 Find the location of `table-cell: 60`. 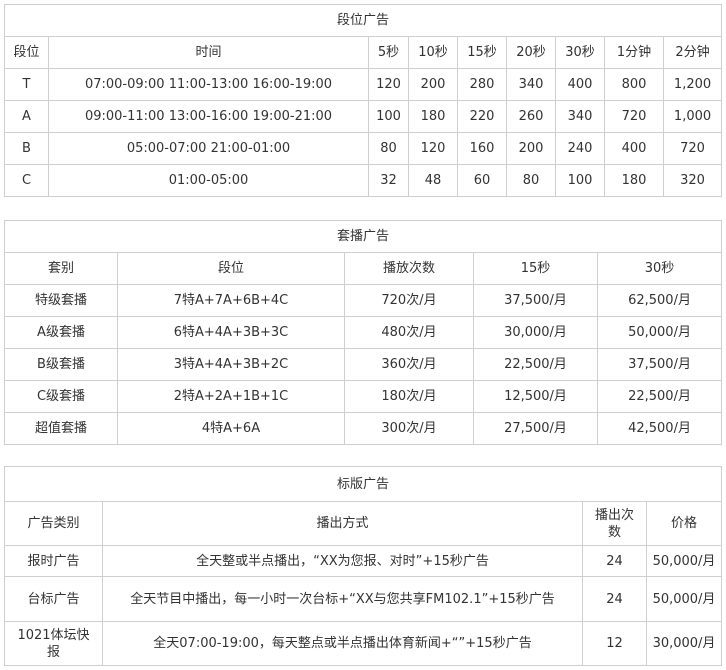

table-cell: 60 is located at coordinates (482, 180).